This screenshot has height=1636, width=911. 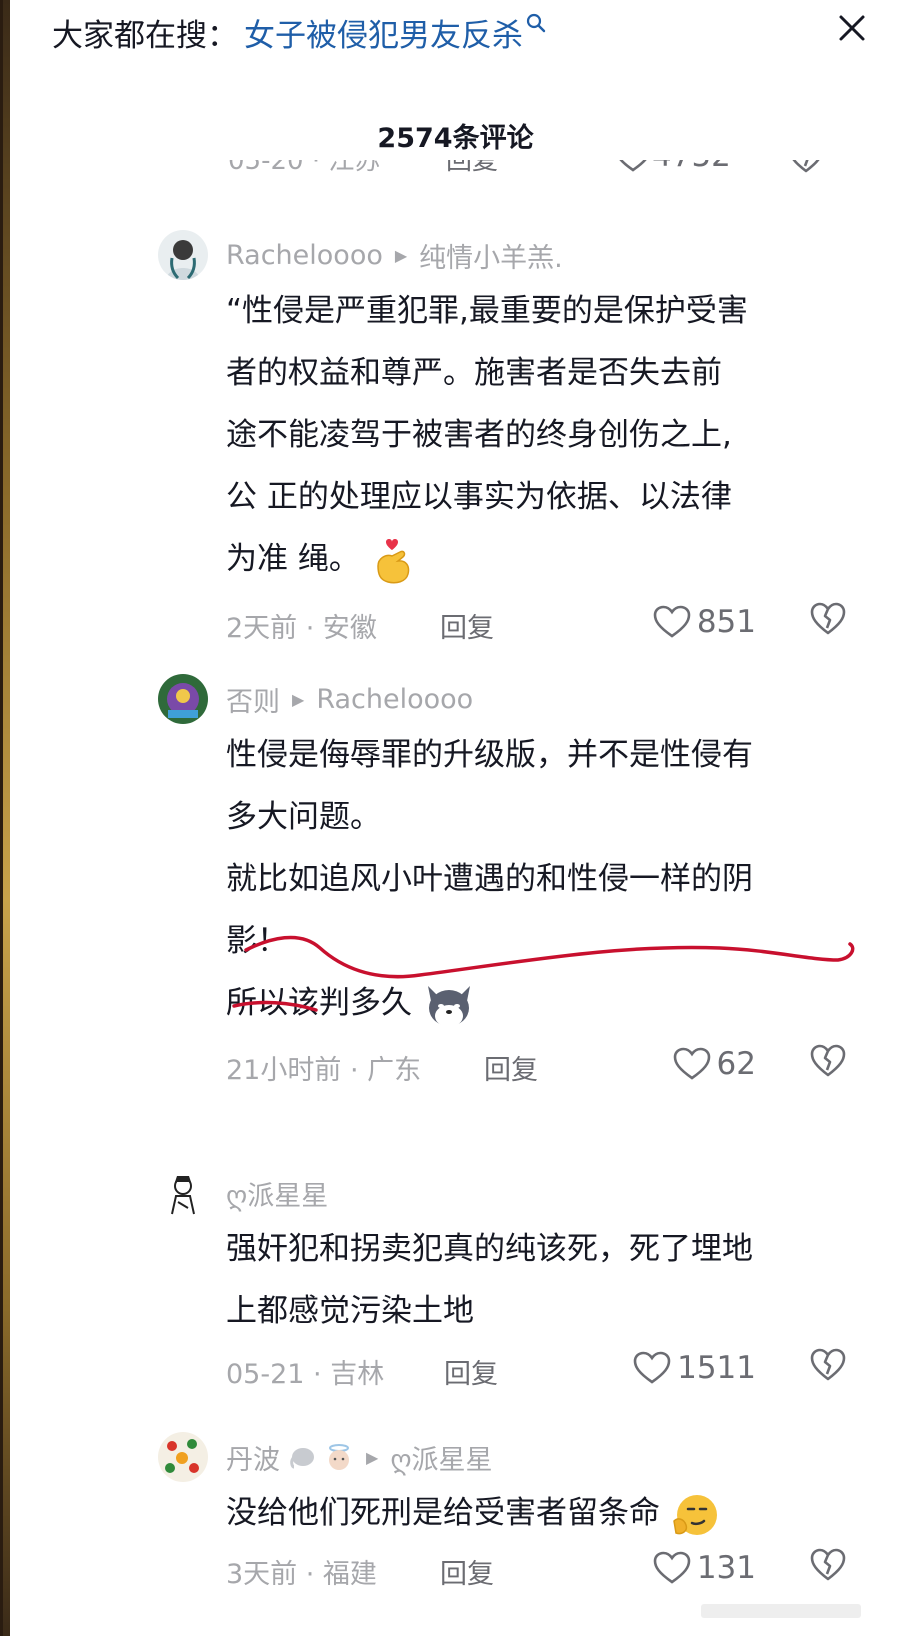 I want to click on reply-arrow-icon: ▶, so click(x=372, y=1457).